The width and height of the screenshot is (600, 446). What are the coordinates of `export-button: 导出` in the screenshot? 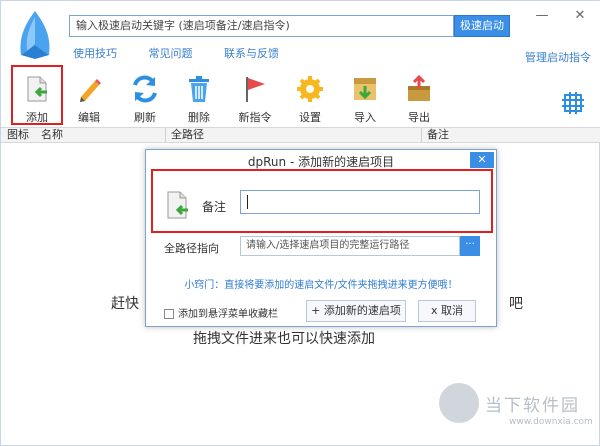 It's located at (419, 99).